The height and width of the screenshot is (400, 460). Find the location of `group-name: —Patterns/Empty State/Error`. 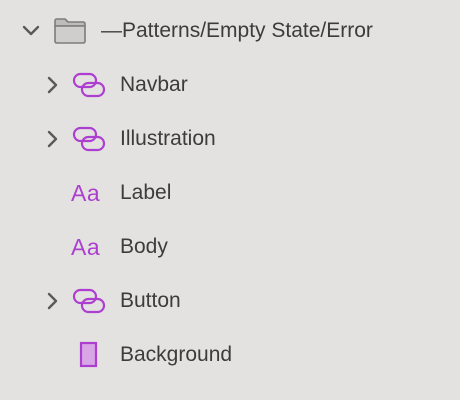

group-name: —Patterns/Empty State/Error is located at coordinates (237, 30).